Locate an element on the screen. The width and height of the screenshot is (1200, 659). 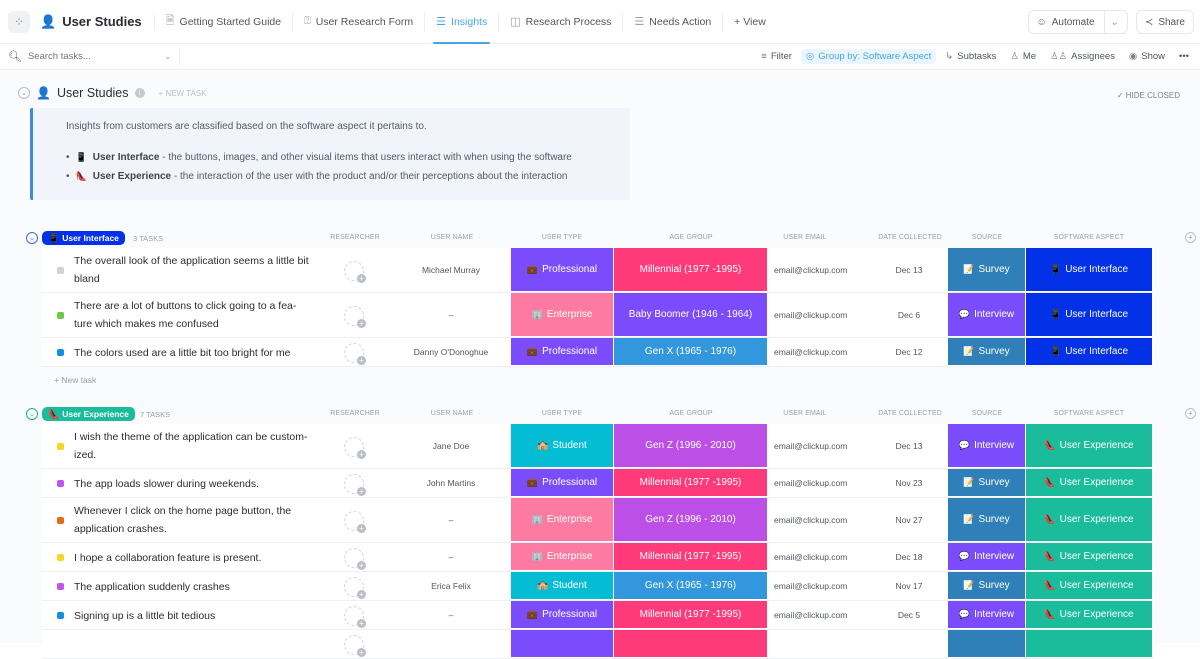
user-type-cell: 🏢Enterprise is located at coordinates (562, 557).